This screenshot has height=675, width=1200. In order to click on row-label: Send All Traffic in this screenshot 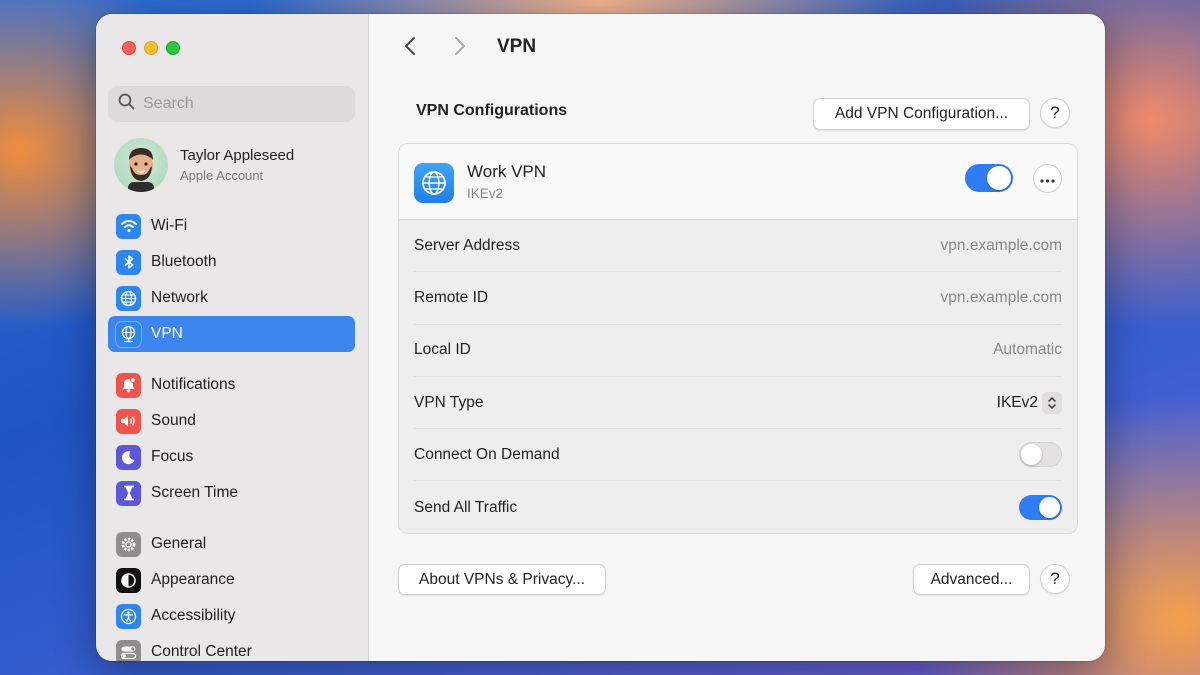, I will do `click(466, 507)`.